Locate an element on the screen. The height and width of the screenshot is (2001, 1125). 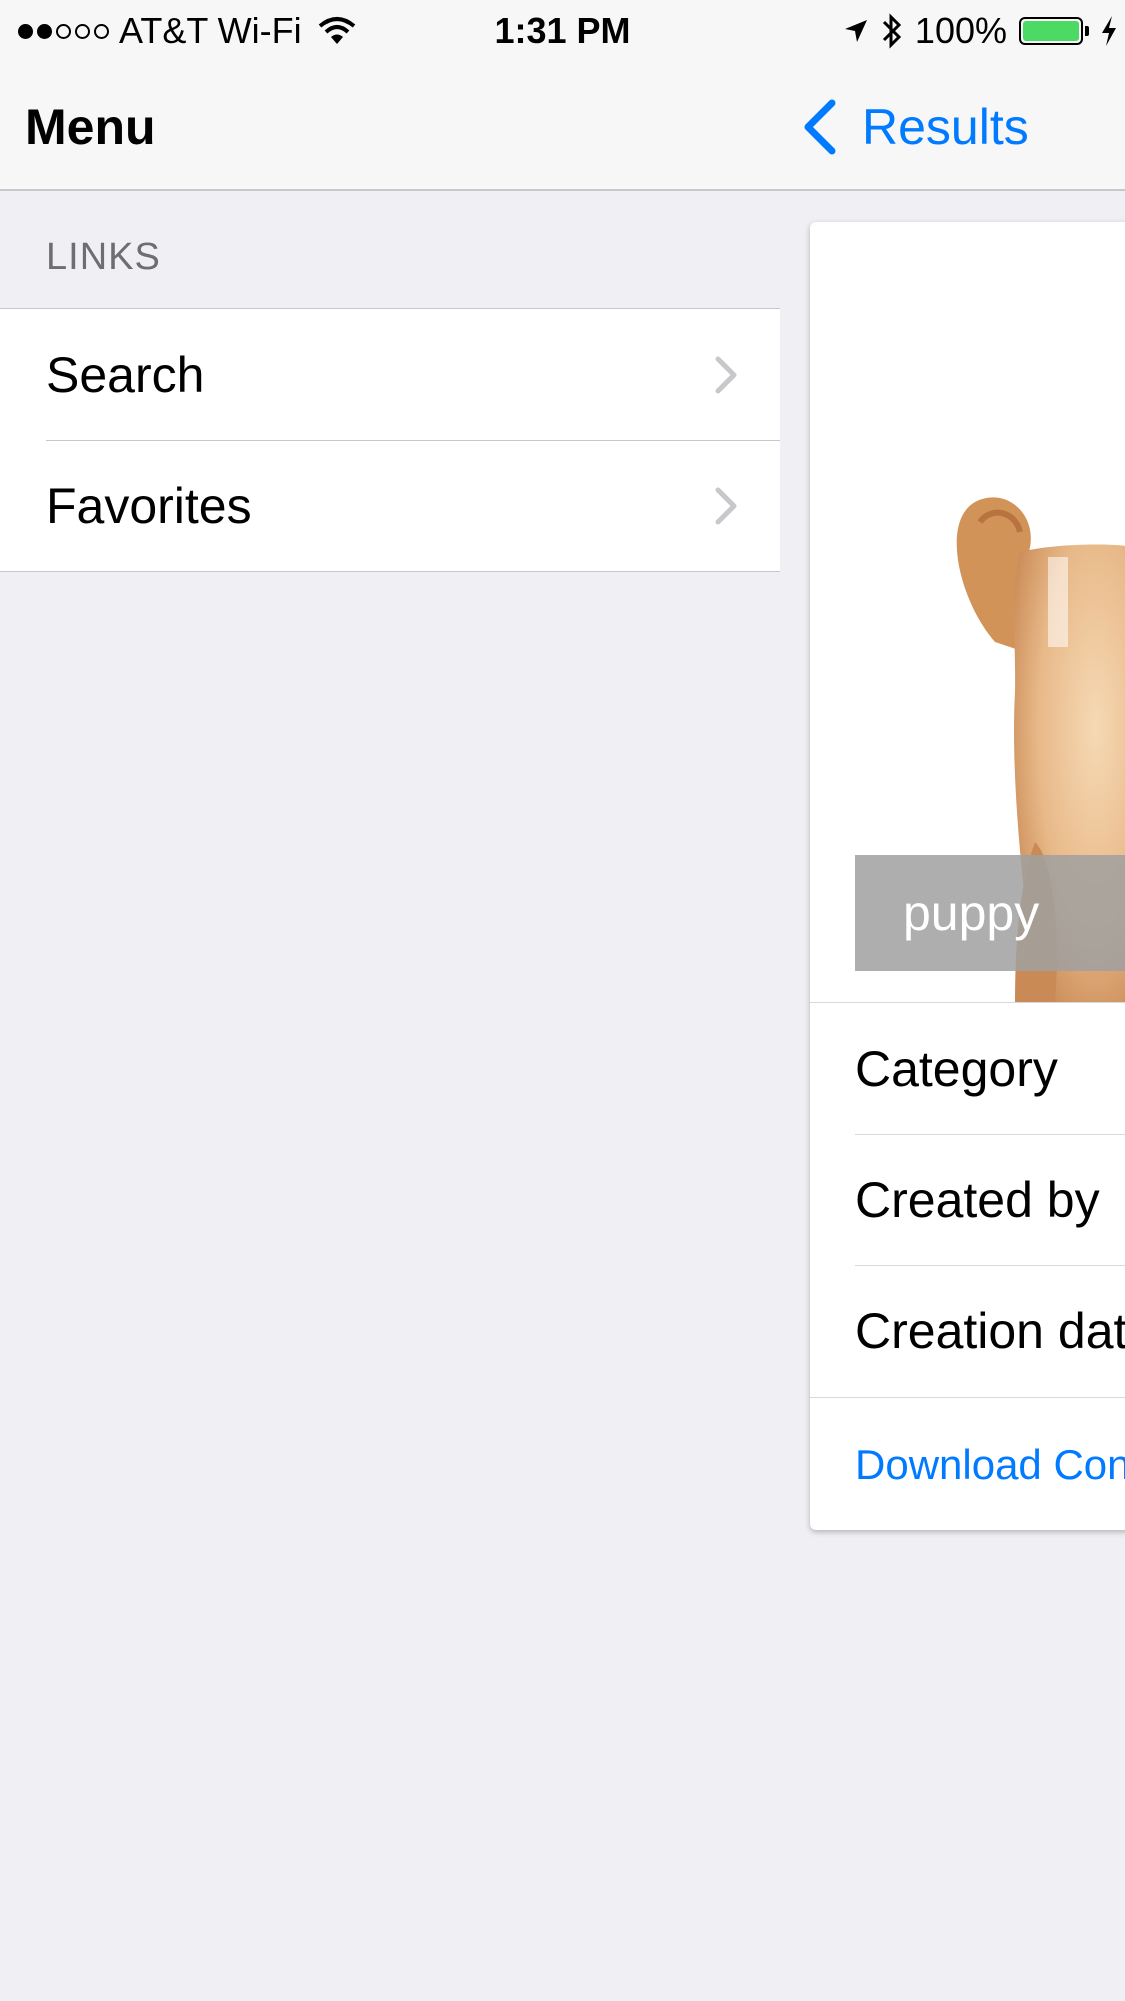
battery-icon is located at coordinates (1054, 31).